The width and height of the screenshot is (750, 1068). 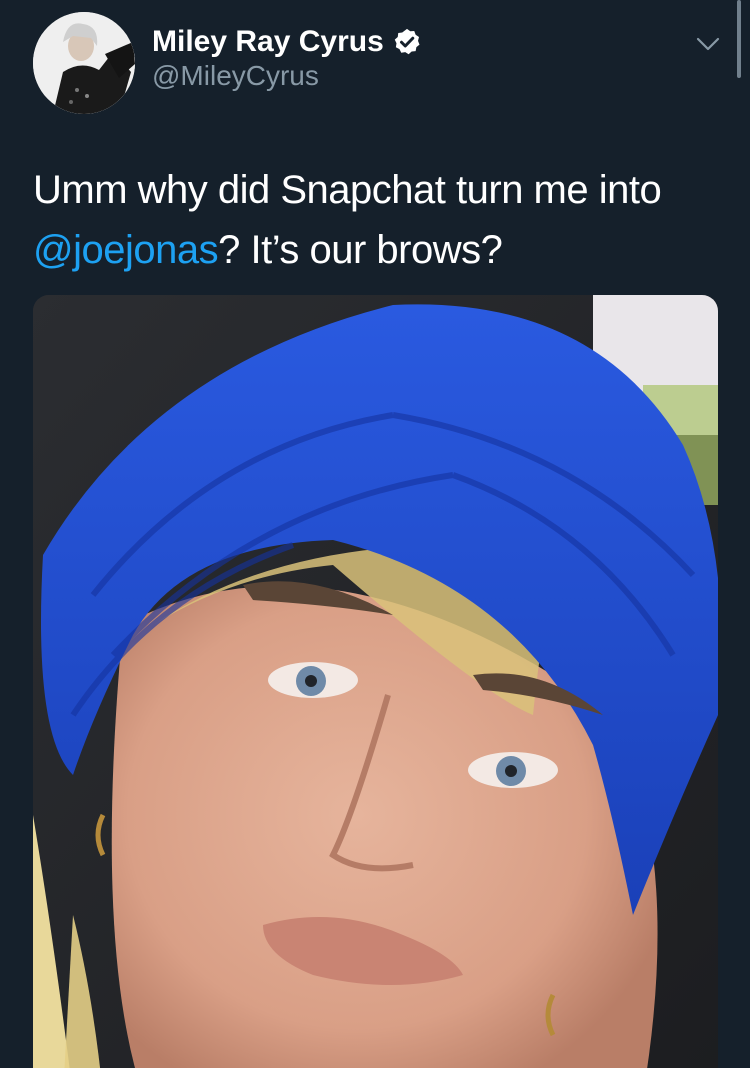 What do you see at coordinates (268, 42) in the screenshot?
I see `author-display-name: Miley Ray Cyrus` at bounding box center [268, 42].